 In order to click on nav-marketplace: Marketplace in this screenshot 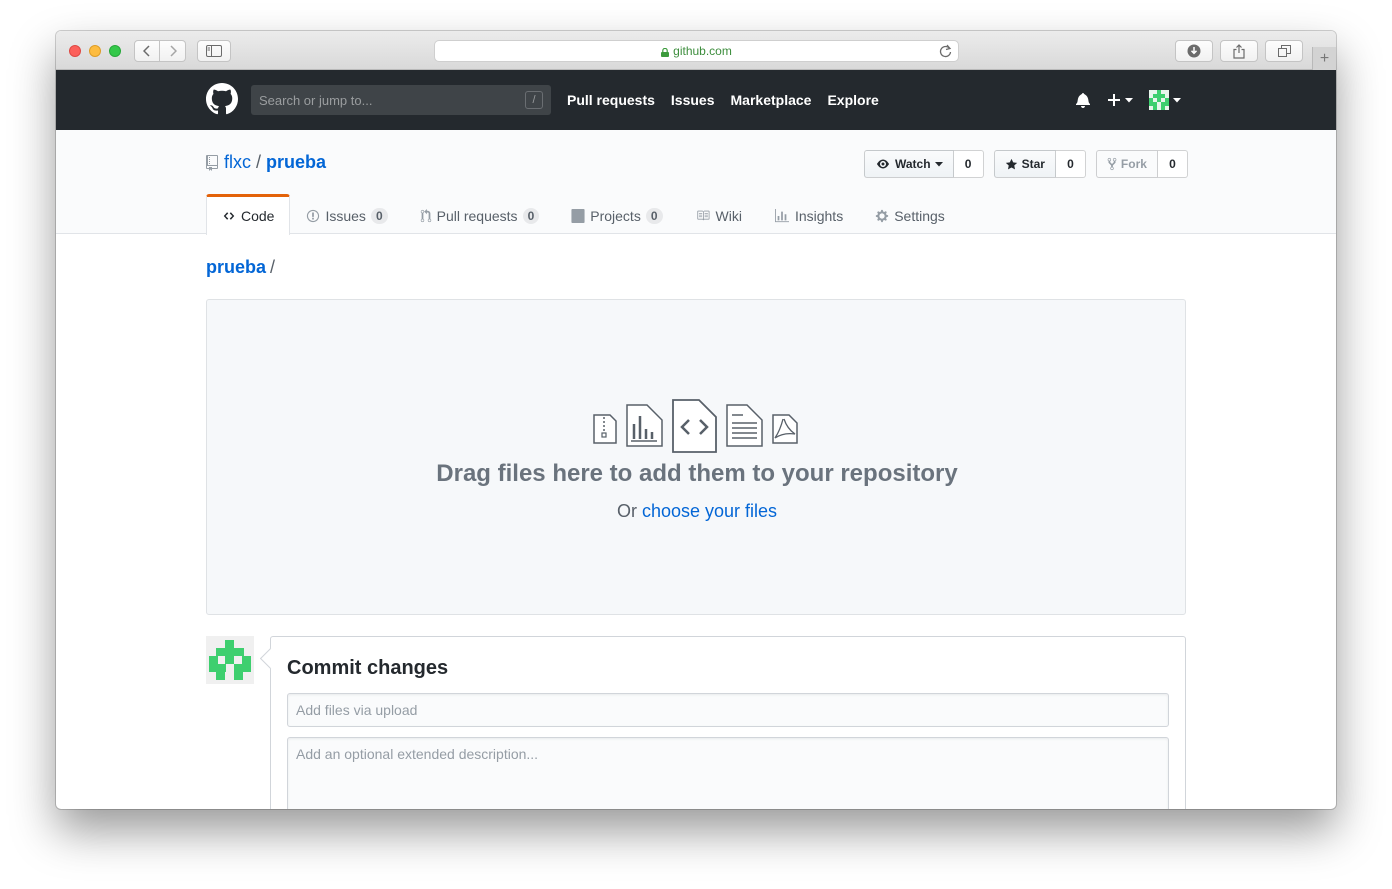, I will do `click(771, 100)`.